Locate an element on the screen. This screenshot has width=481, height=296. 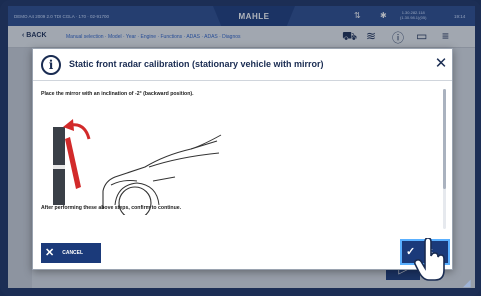
cancel-label: CANCEL is located at coordinates (73, 253).